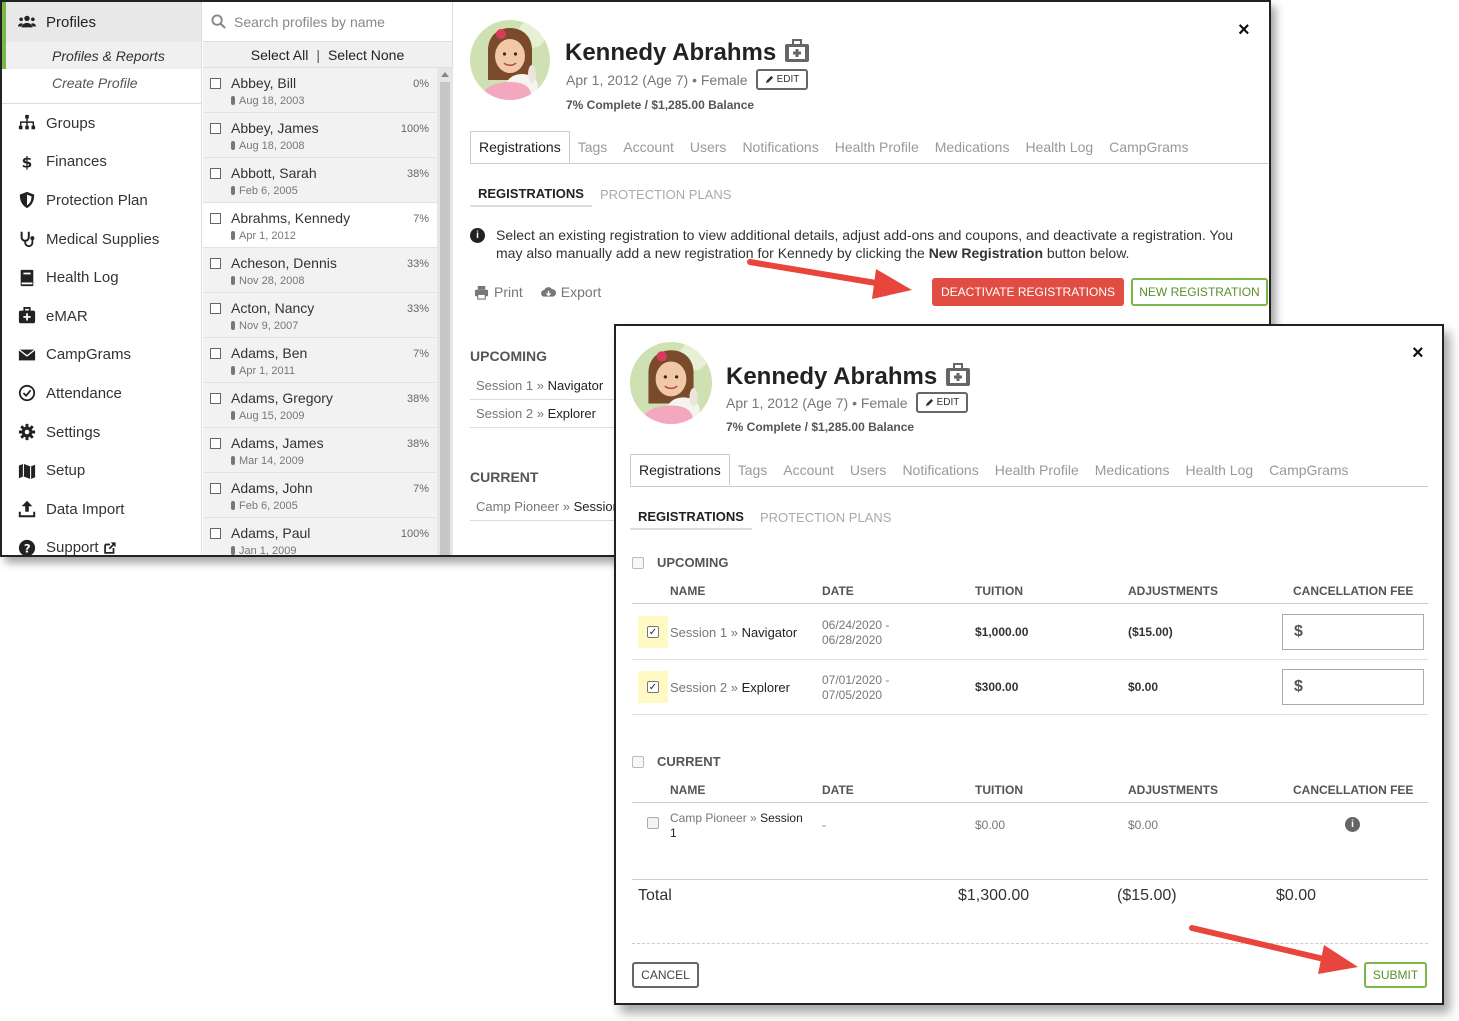  Describe the element at coordinates (421, 84) in the screenshot. I see `profile-pct: 0%` at that location.